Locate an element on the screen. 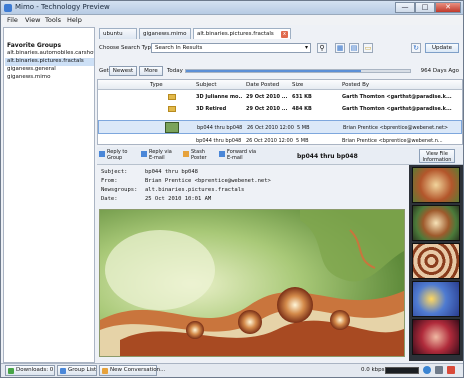 The width and height of the screenshot is (464, 378). col-size: Size is located at coordinates (297, 85).